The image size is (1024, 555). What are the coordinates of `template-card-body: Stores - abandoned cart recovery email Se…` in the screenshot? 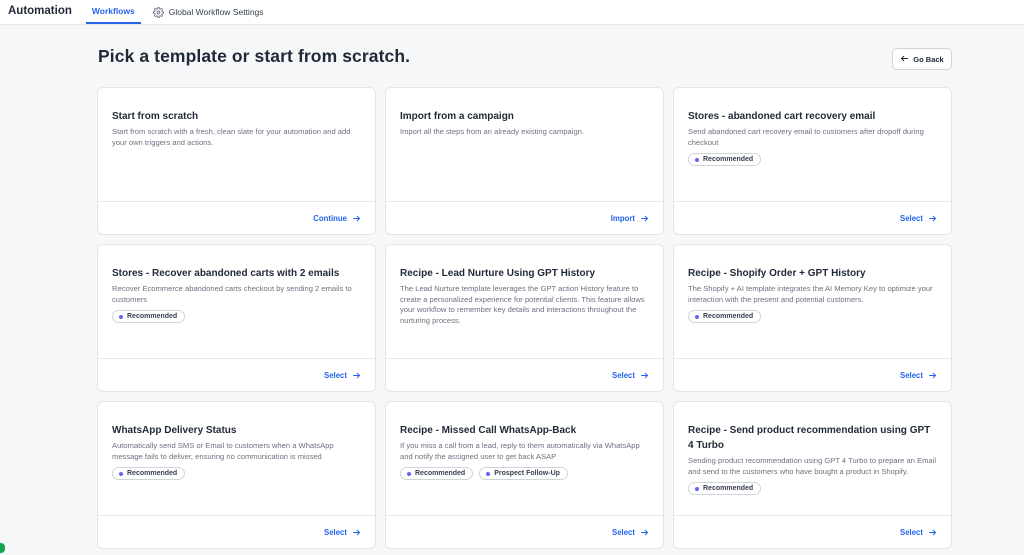 It's located at (812, 145).